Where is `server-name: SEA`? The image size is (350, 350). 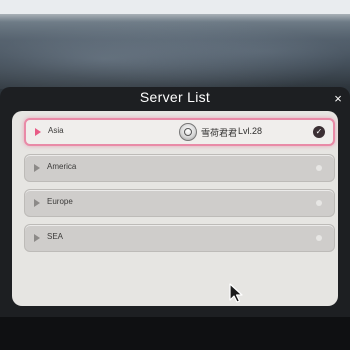 server-name: SEA is located at coordinates (55, 236).